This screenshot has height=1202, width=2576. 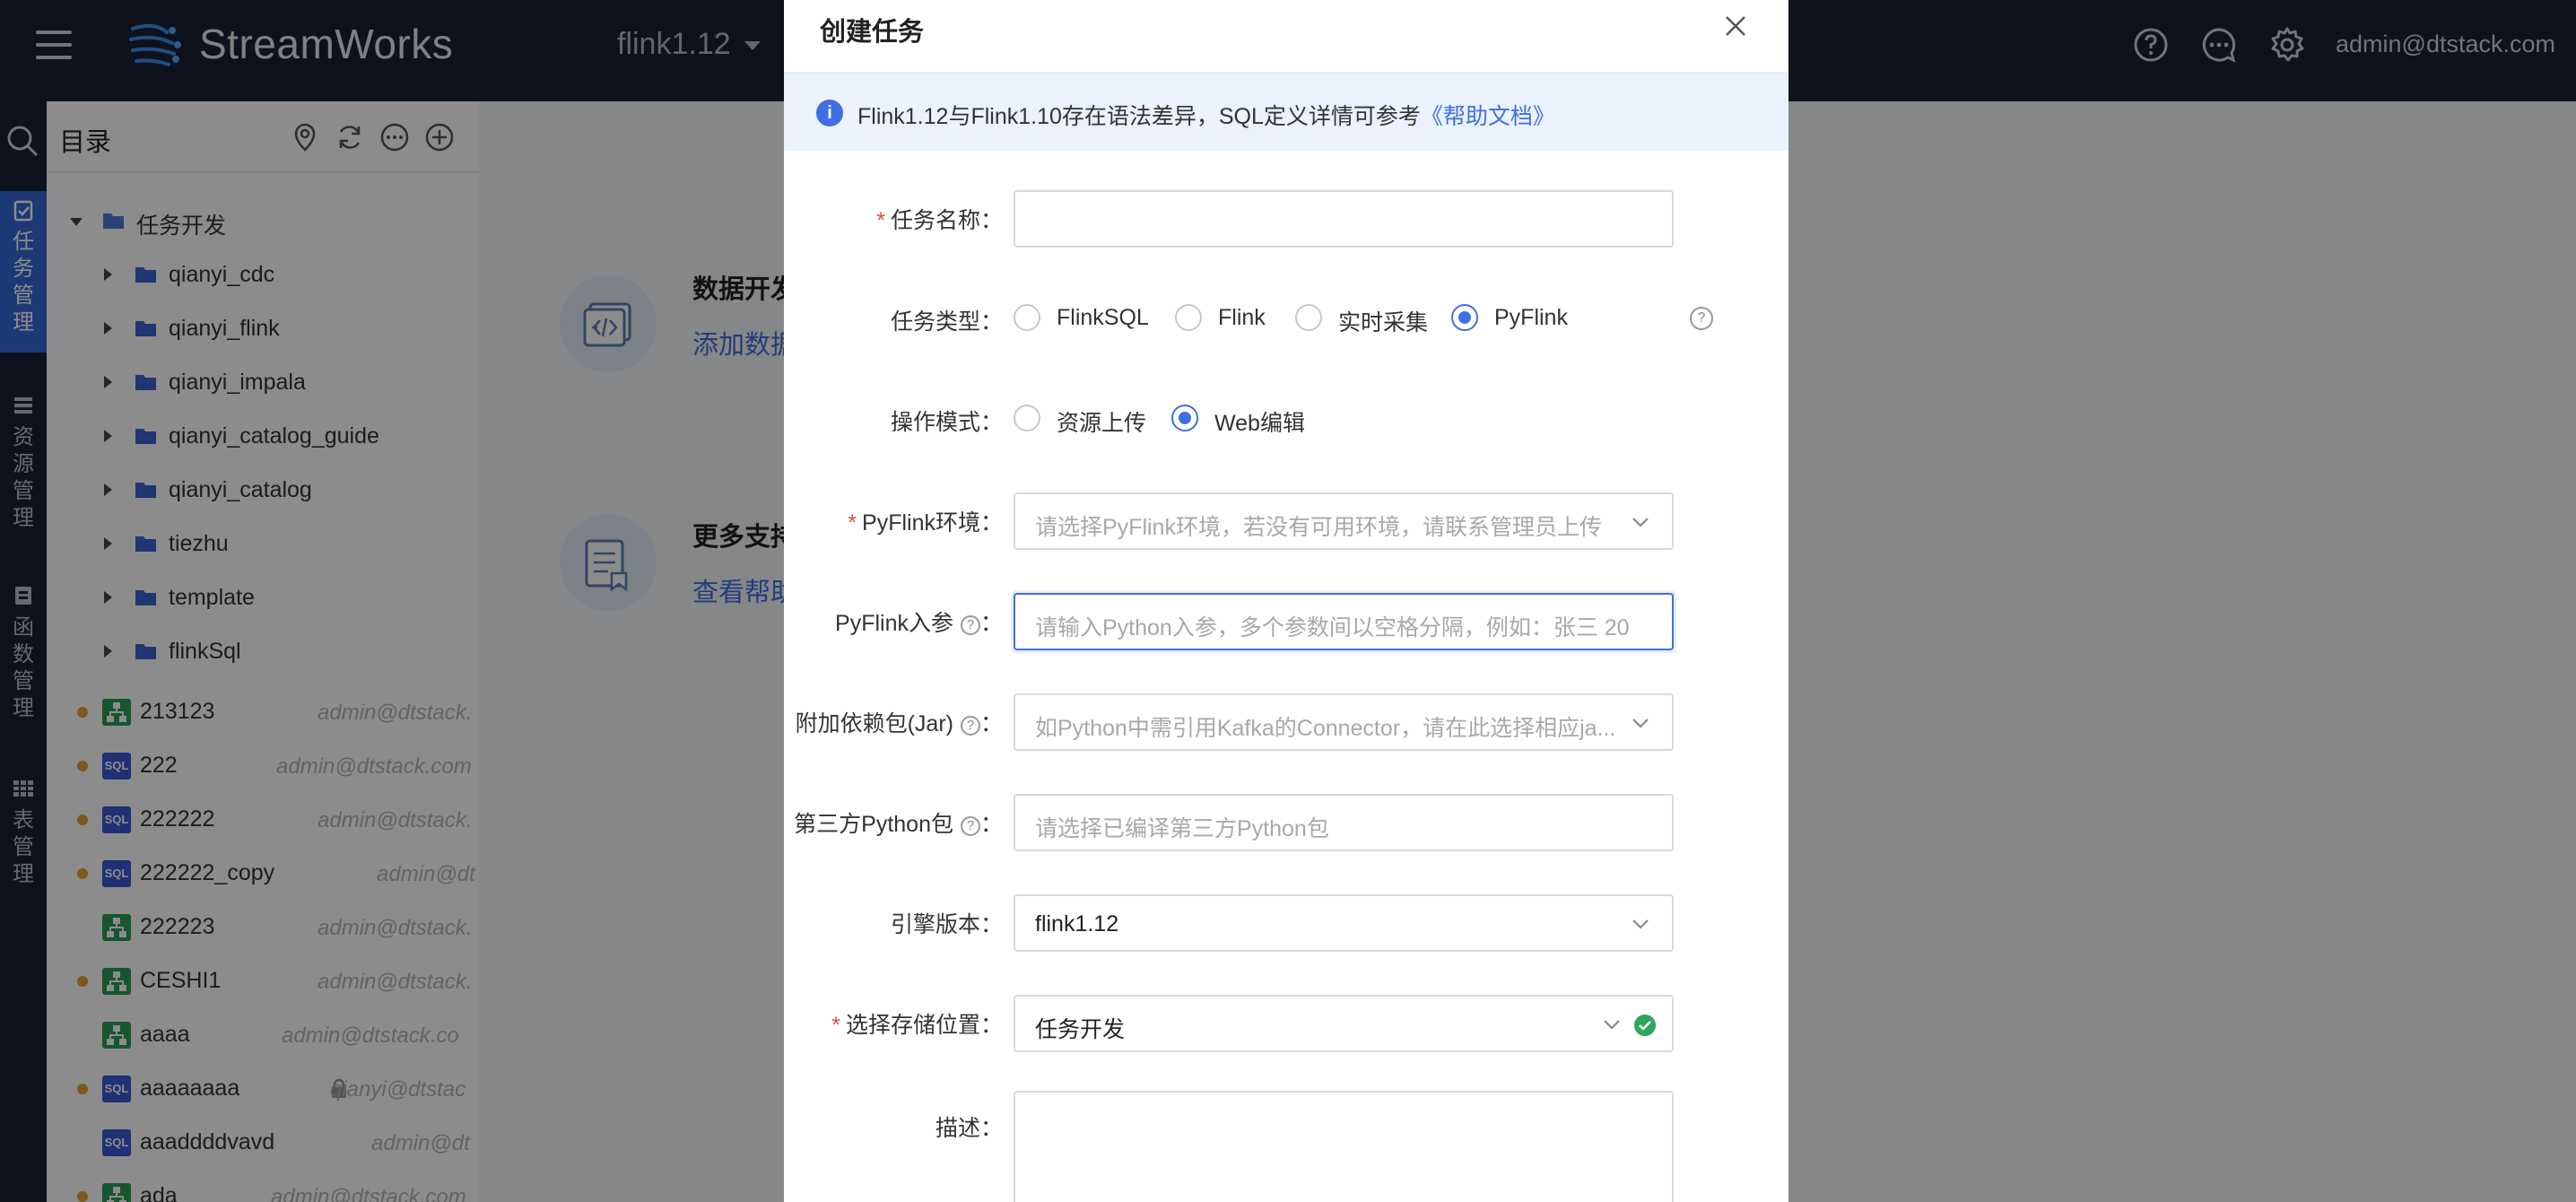 I want to click on task-type-label: 任务类型：, so click(x=946, y=322).